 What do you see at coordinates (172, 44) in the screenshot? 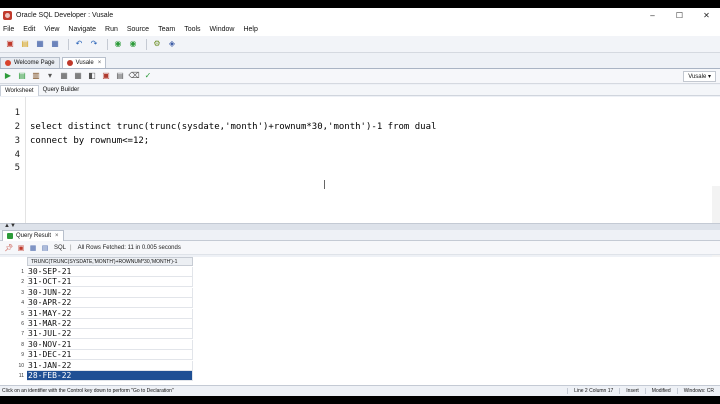
I see `migration-icon: ◈` at bounding box center [172, 44].